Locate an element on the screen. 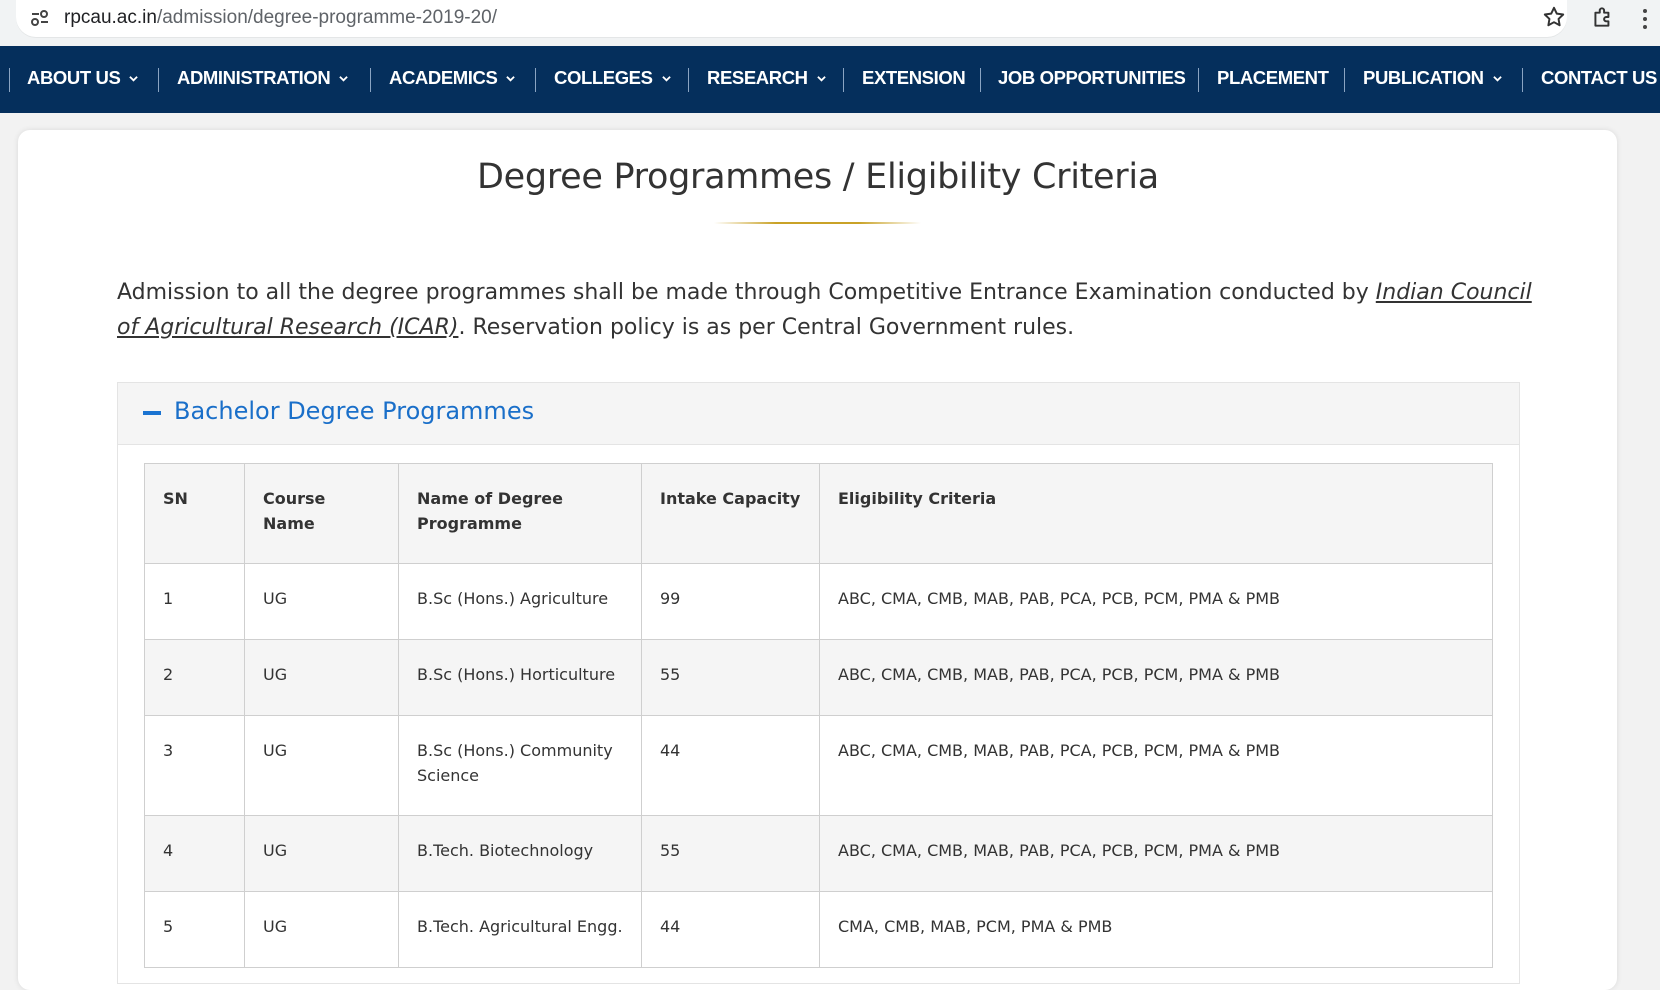 The width and height of the screenshot is (1660, 990). nav-item-contact-us: CONTACT US is located at coordinates (1599, 79).